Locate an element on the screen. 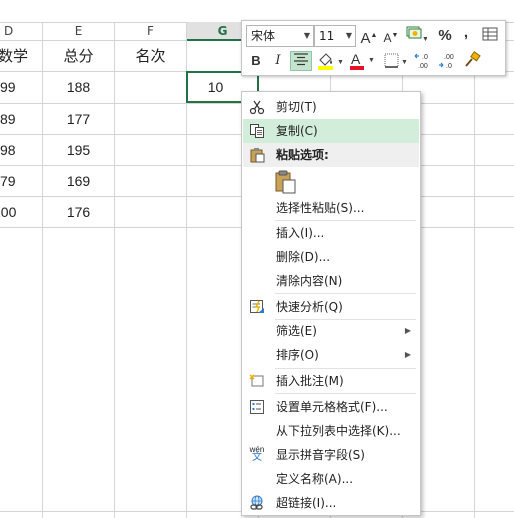 This screenshot has width=514, height=518. decrease-decimal-button: .00 .0 is located at coordinates (449, 61).